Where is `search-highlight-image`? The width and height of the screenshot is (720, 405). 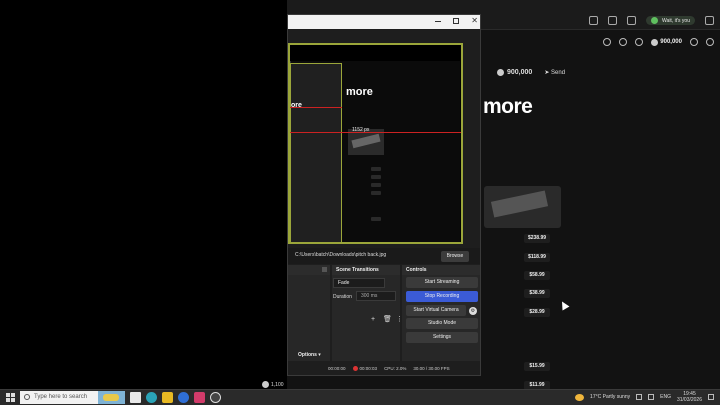
search-highlight-image is located at coordinates (111, 397).